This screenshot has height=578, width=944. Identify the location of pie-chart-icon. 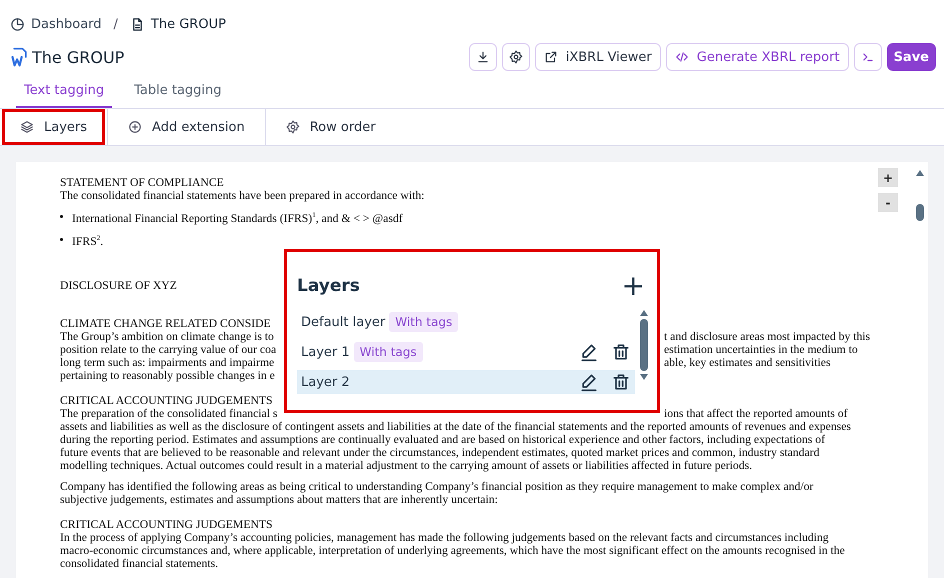
(17, 24).